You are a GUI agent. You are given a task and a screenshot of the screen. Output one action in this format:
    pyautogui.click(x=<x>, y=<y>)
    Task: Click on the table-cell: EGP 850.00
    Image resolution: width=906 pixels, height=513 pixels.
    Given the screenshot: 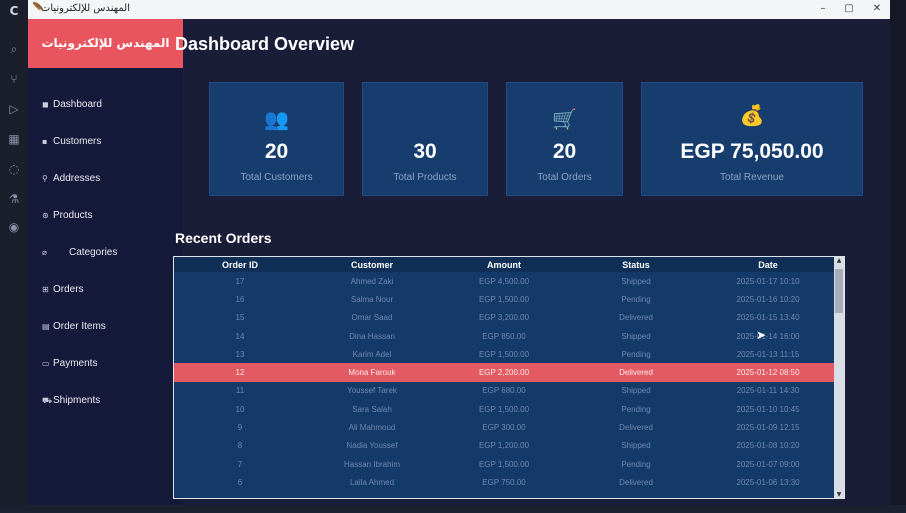 What is the action you would take?
    pyautogui.click(x=504, y=336)
    